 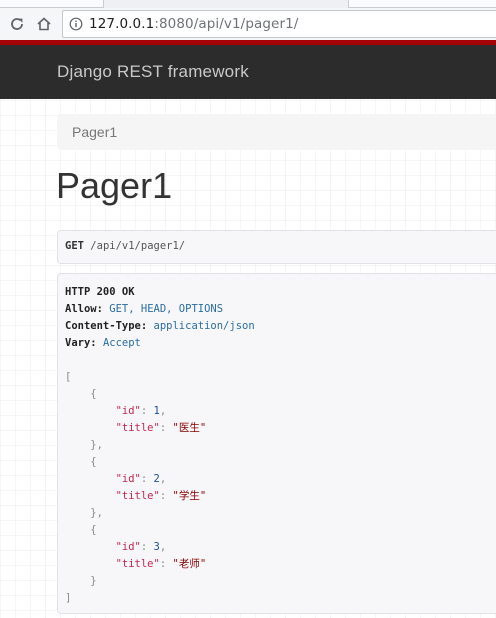 I want to click on request-path: /api/v1/pager1/, so click(x=138, y=246).